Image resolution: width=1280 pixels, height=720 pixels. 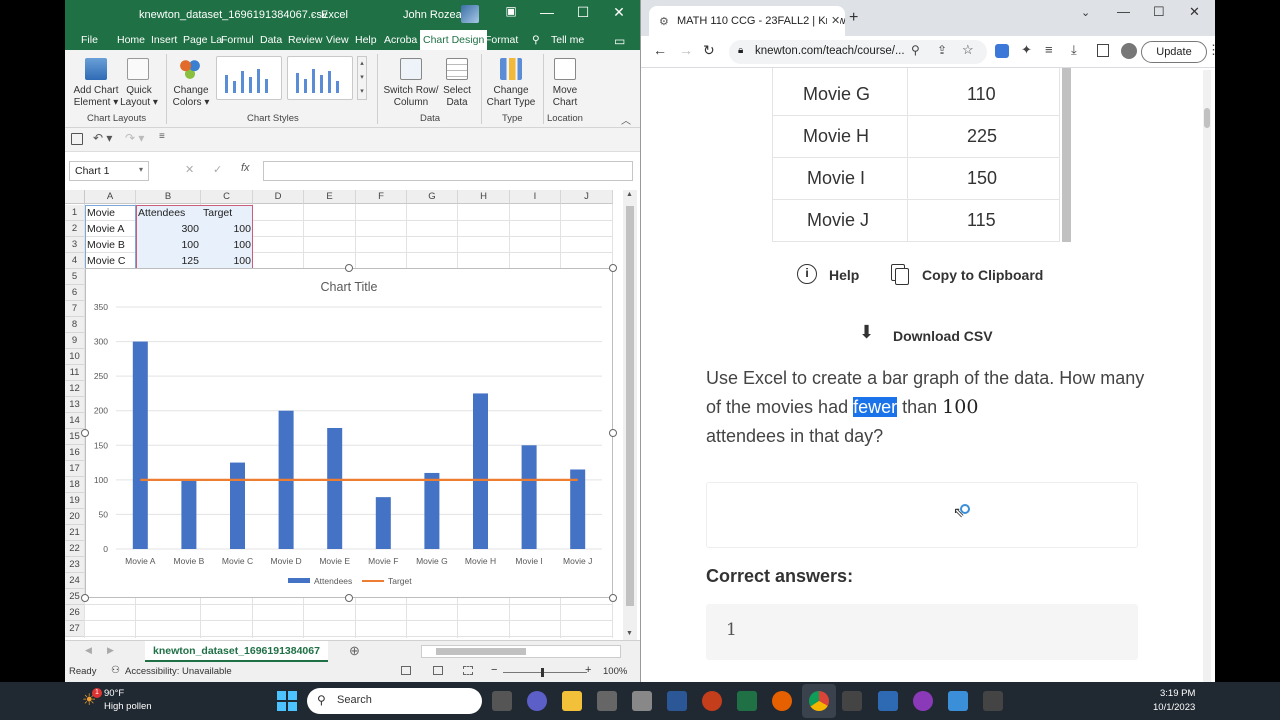 What do you see at coordinates (337, 40) in the screenshot?
I see `tab-view: View` at bounding box center [337, 40].